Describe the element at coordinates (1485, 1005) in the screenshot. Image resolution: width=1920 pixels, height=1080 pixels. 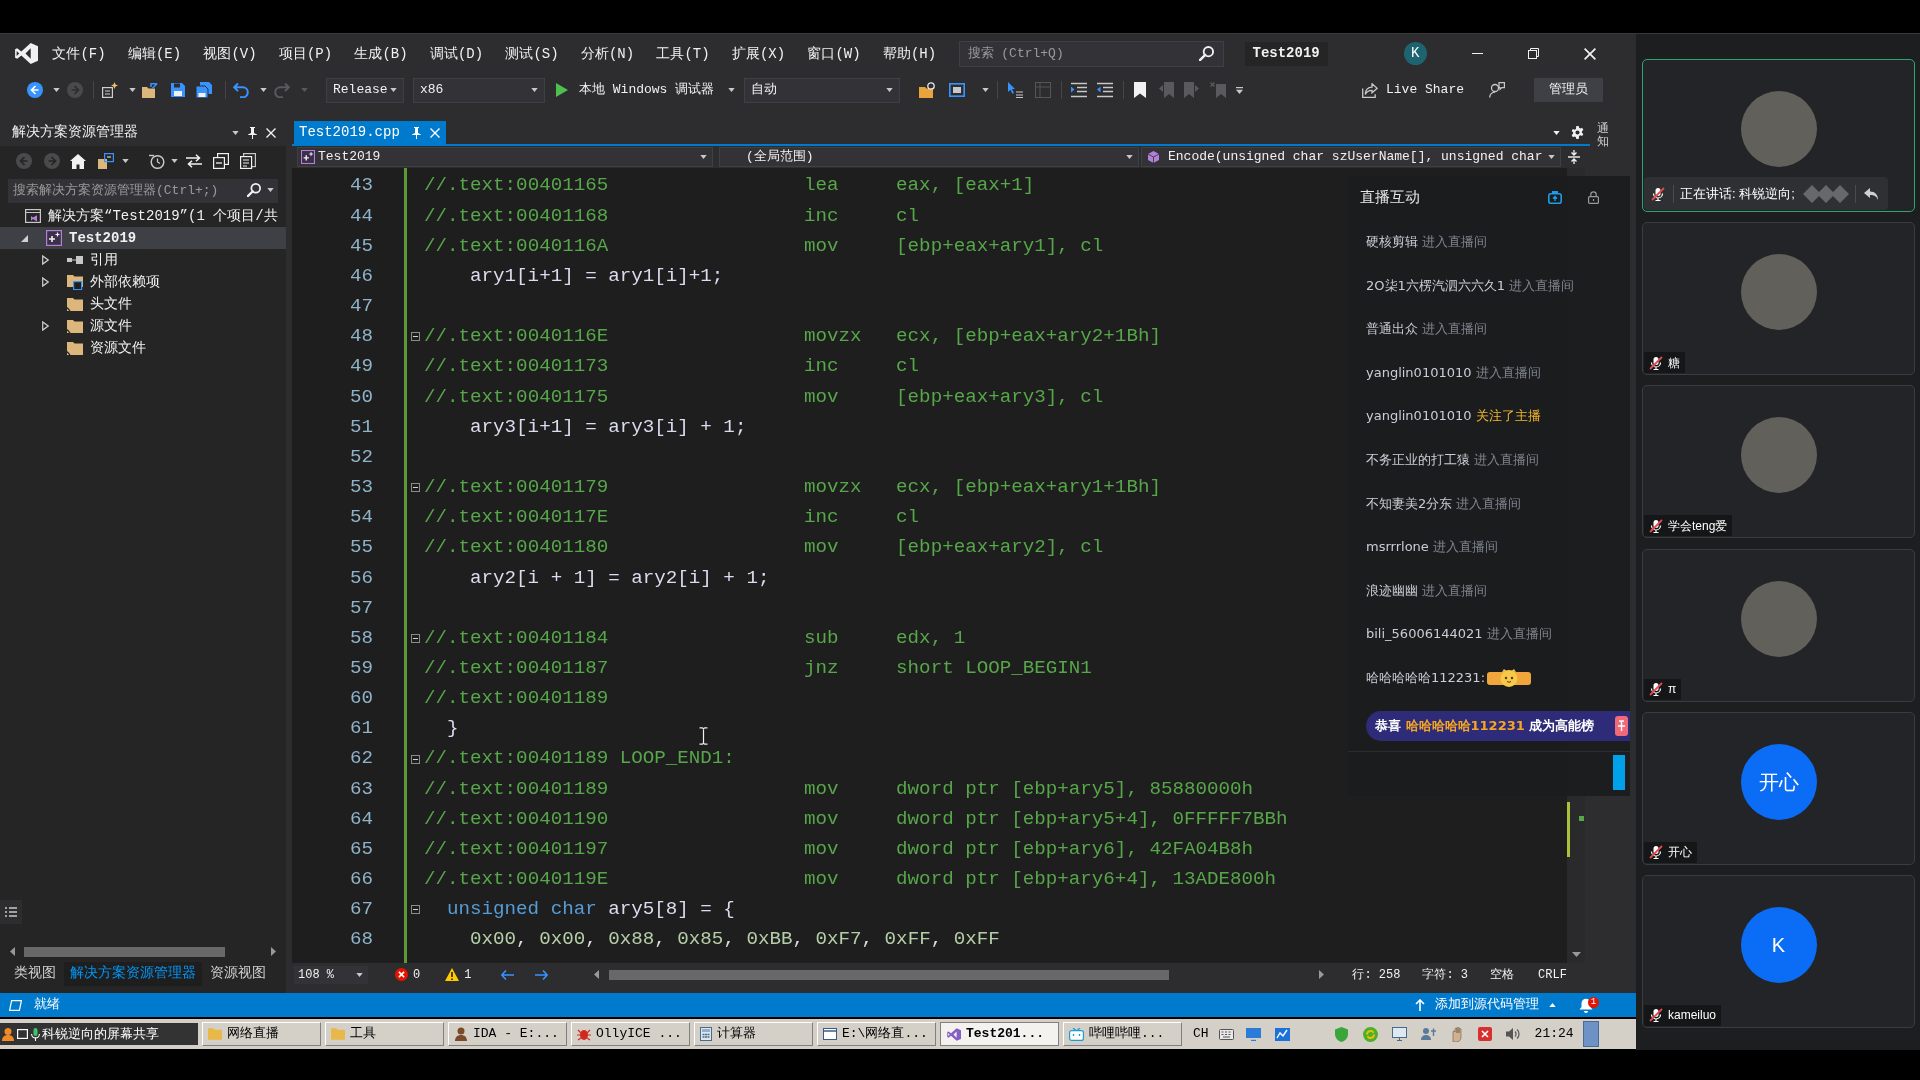
I see `source-control-button: 添加到源代码管理` at that location.